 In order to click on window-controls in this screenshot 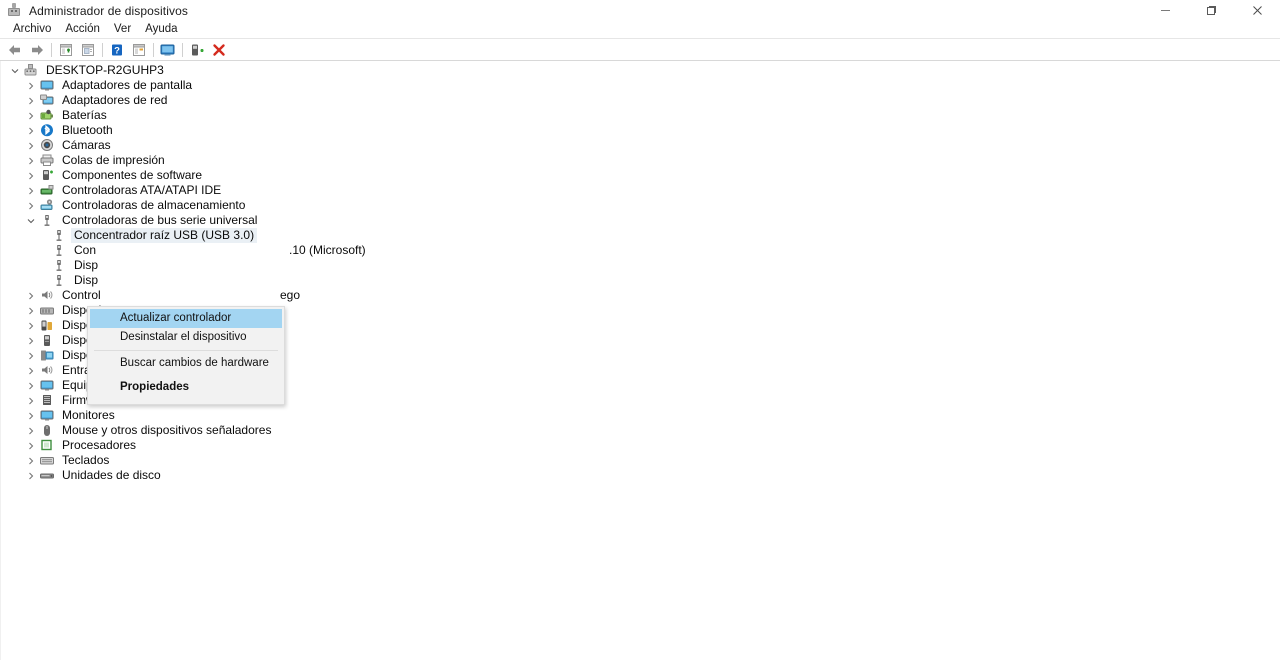, I will do `click(1211, 10)`.